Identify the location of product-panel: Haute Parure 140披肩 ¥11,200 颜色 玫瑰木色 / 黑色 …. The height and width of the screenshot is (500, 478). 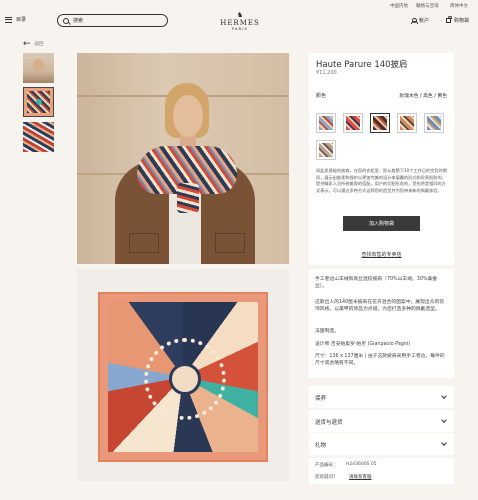
(381, 159).